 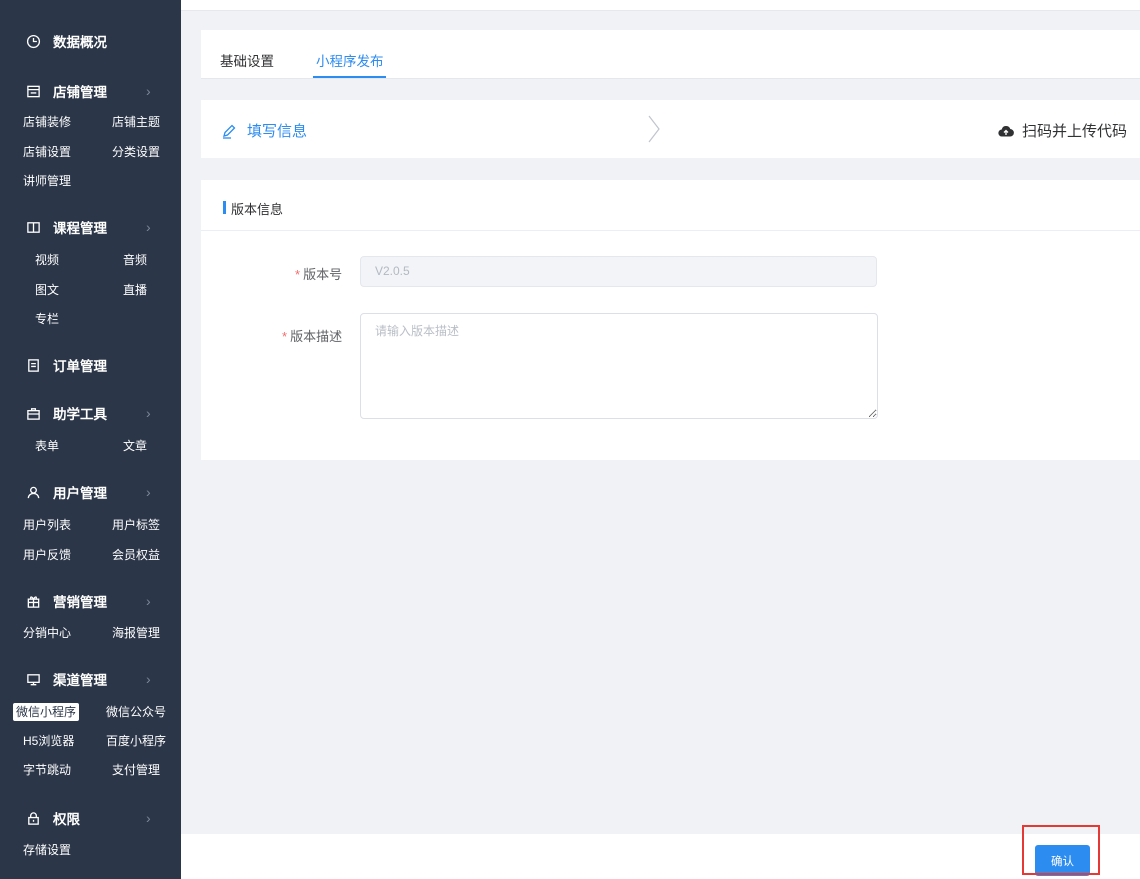 I want to click on pen-icon, so click(x=229, y=131).